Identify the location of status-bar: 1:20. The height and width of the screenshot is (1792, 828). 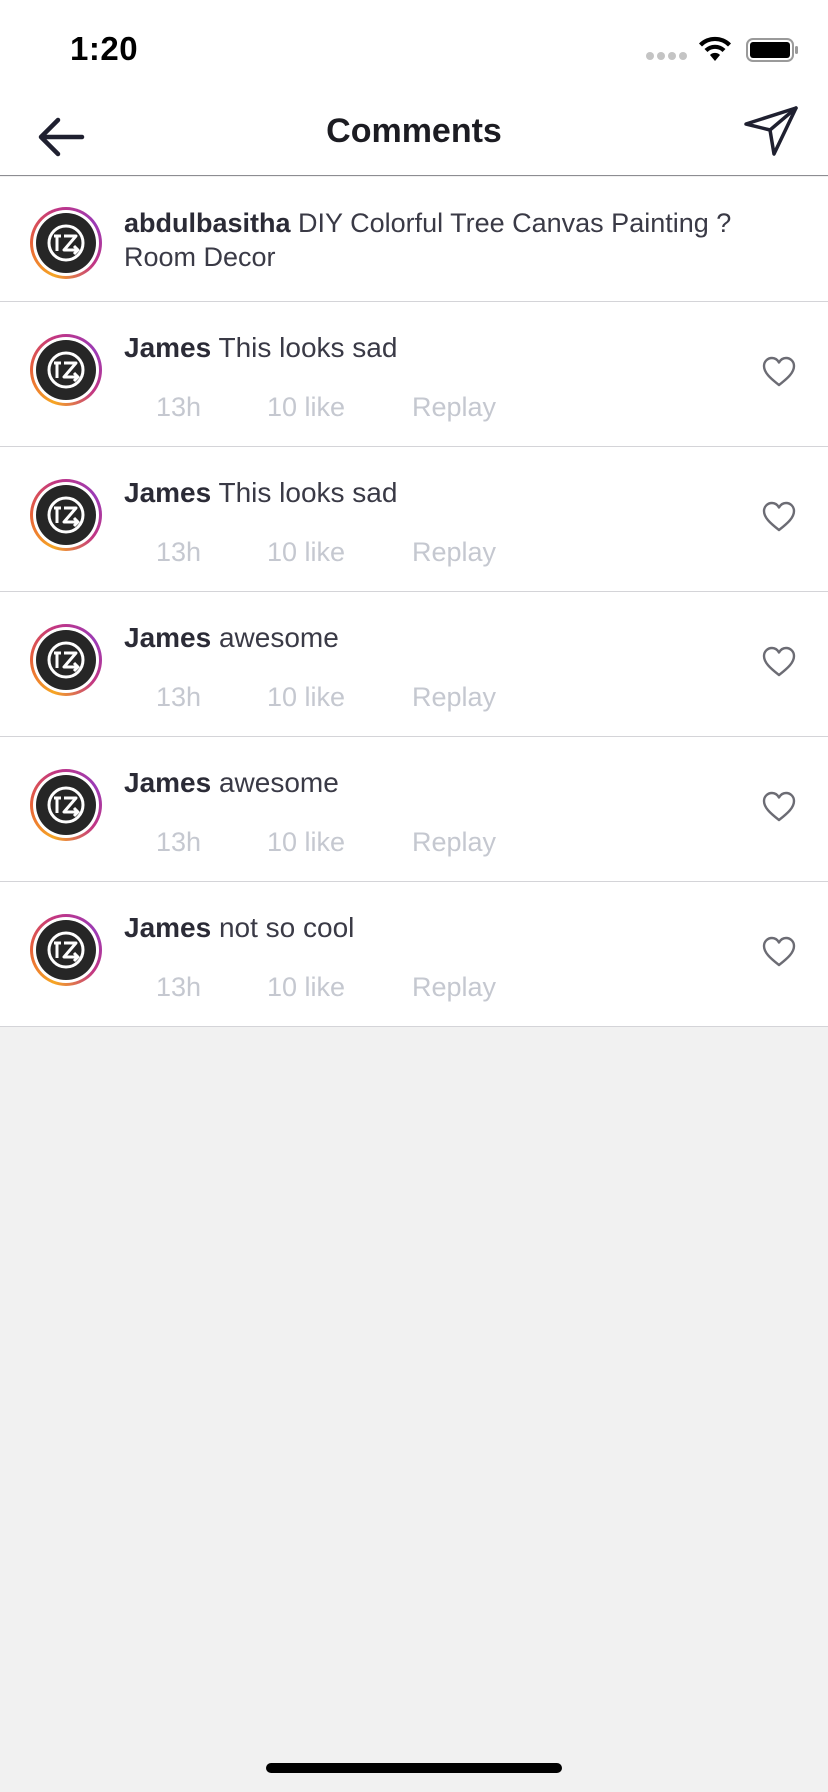
(414, 50).